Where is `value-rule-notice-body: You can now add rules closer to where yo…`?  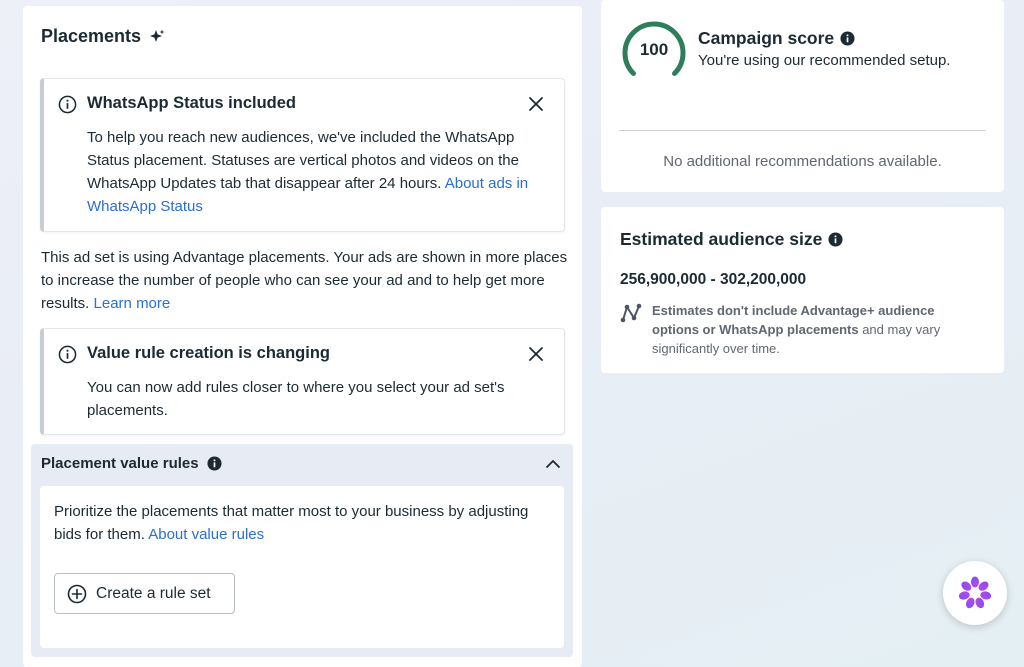 value-rule-notice-body: You can now add rules closer to where yo… is located at coordinates (296, 399).